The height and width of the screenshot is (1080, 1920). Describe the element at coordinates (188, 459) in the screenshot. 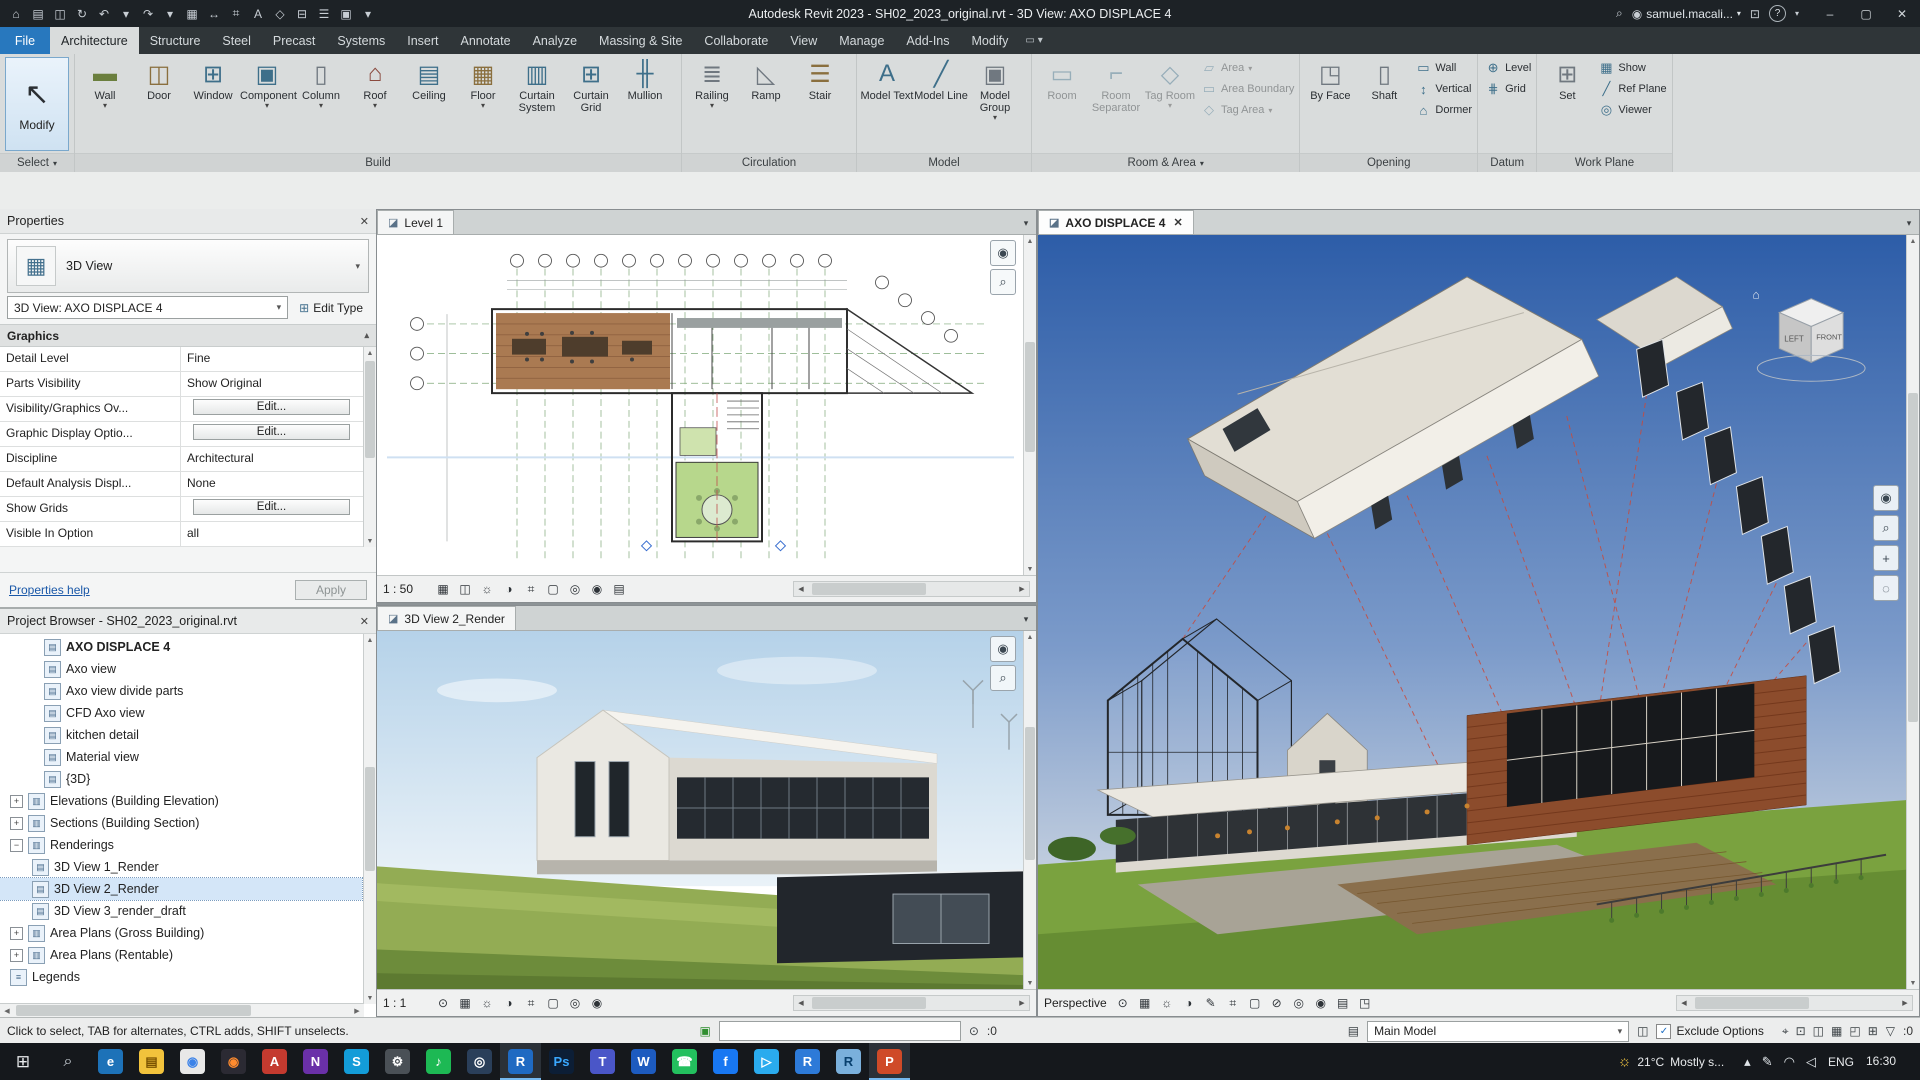

I see `property-row: Discipline Architectural Architectural` at that location.